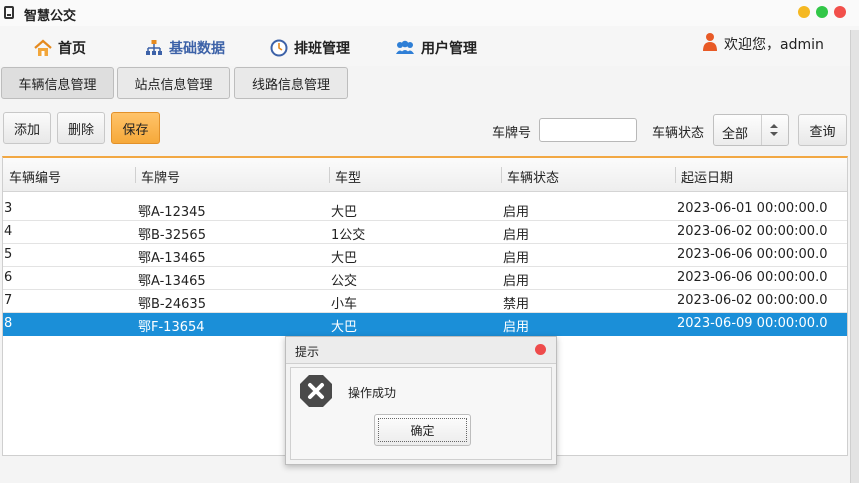 This screenshot has width=859, height=483. What do you see at coordinates (707, 176) in the screenshot?
I see `column-header: 起运日期` at bounding box center [707, 176].